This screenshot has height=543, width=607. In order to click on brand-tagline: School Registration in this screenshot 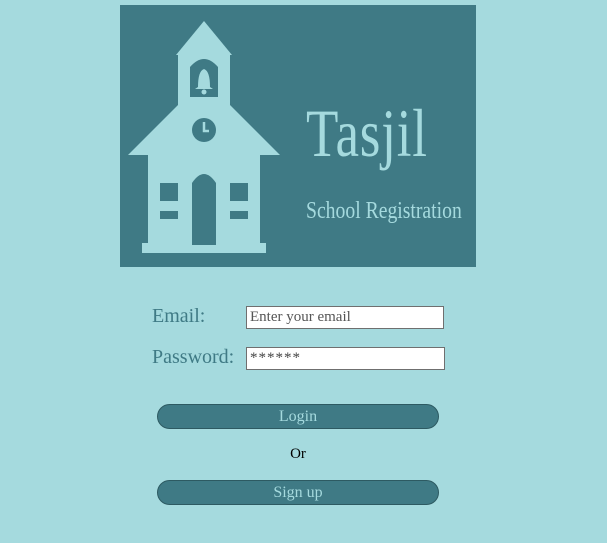, I will do `click(384, 211)`.